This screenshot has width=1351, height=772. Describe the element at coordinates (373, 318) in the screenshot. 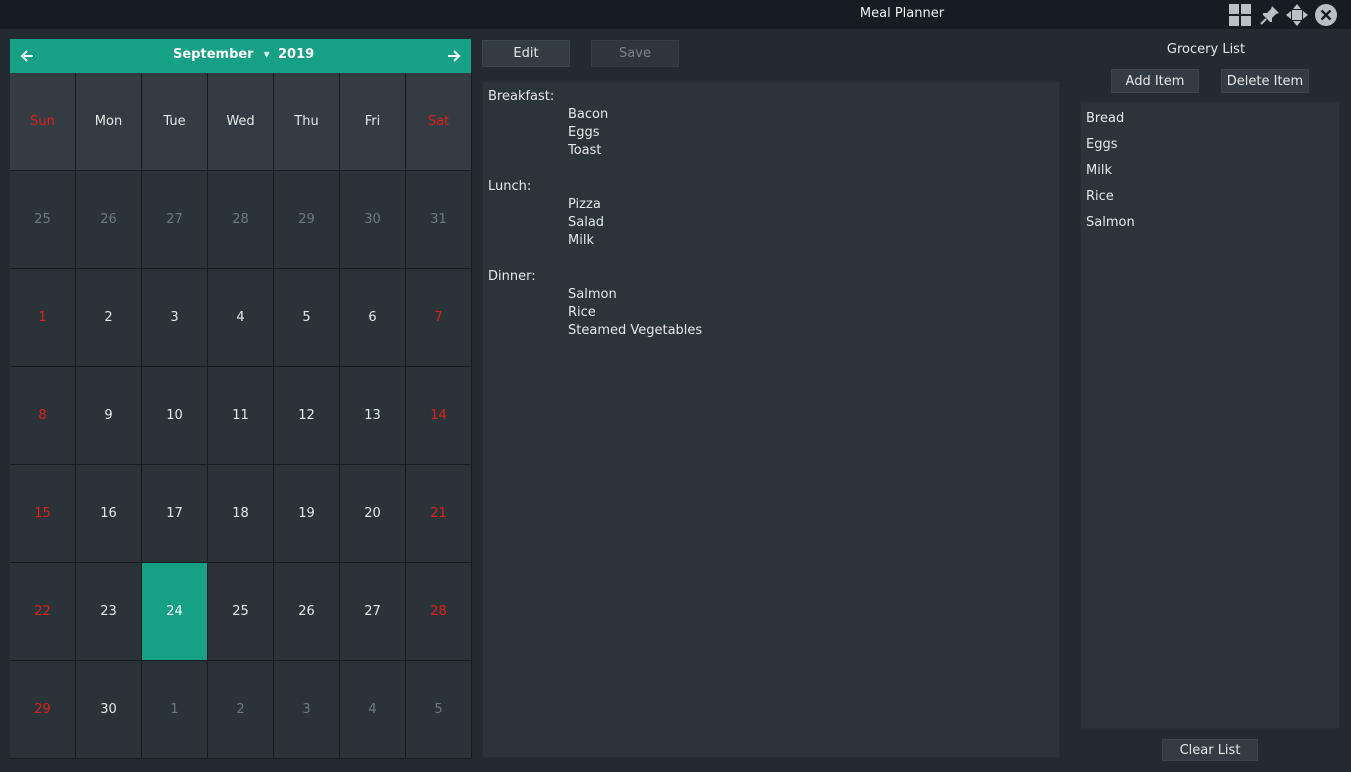

I see `calendar-day: 6` at that location.